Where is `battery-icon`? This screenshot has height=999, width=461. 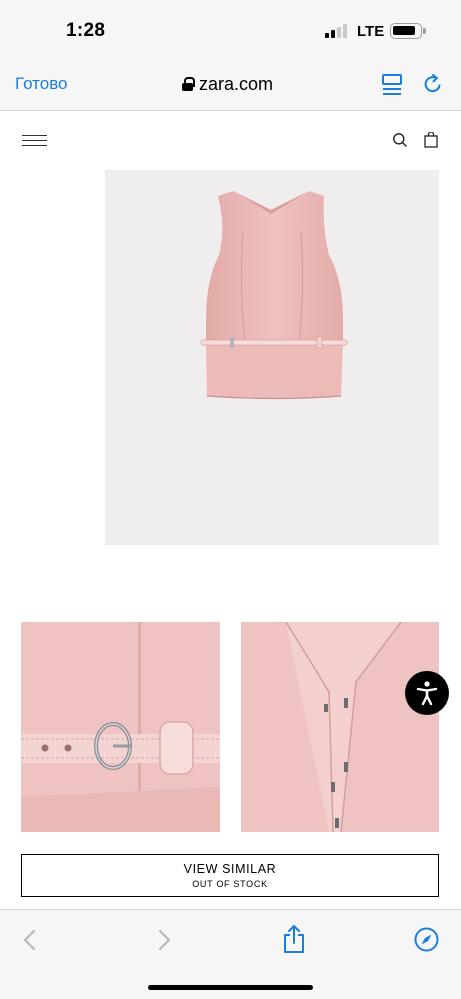
battery-icon is located at coordinates (408, 31).